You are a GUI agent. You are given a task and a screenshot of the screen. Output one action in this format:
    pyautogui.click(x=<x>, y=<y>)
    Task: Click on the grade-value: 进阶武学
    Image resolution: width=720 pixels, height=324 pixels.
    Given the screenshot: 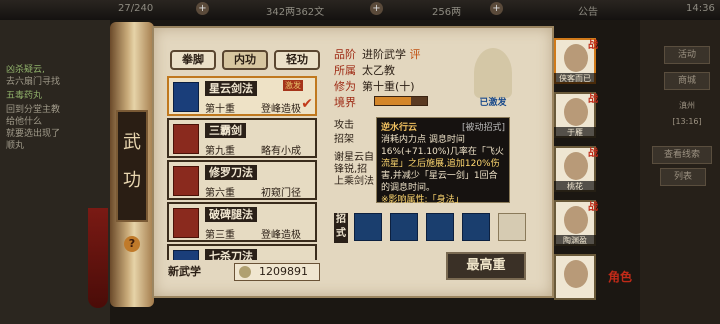 What is the action you would take?
    pyautogui.click(x=384, y=54)
    